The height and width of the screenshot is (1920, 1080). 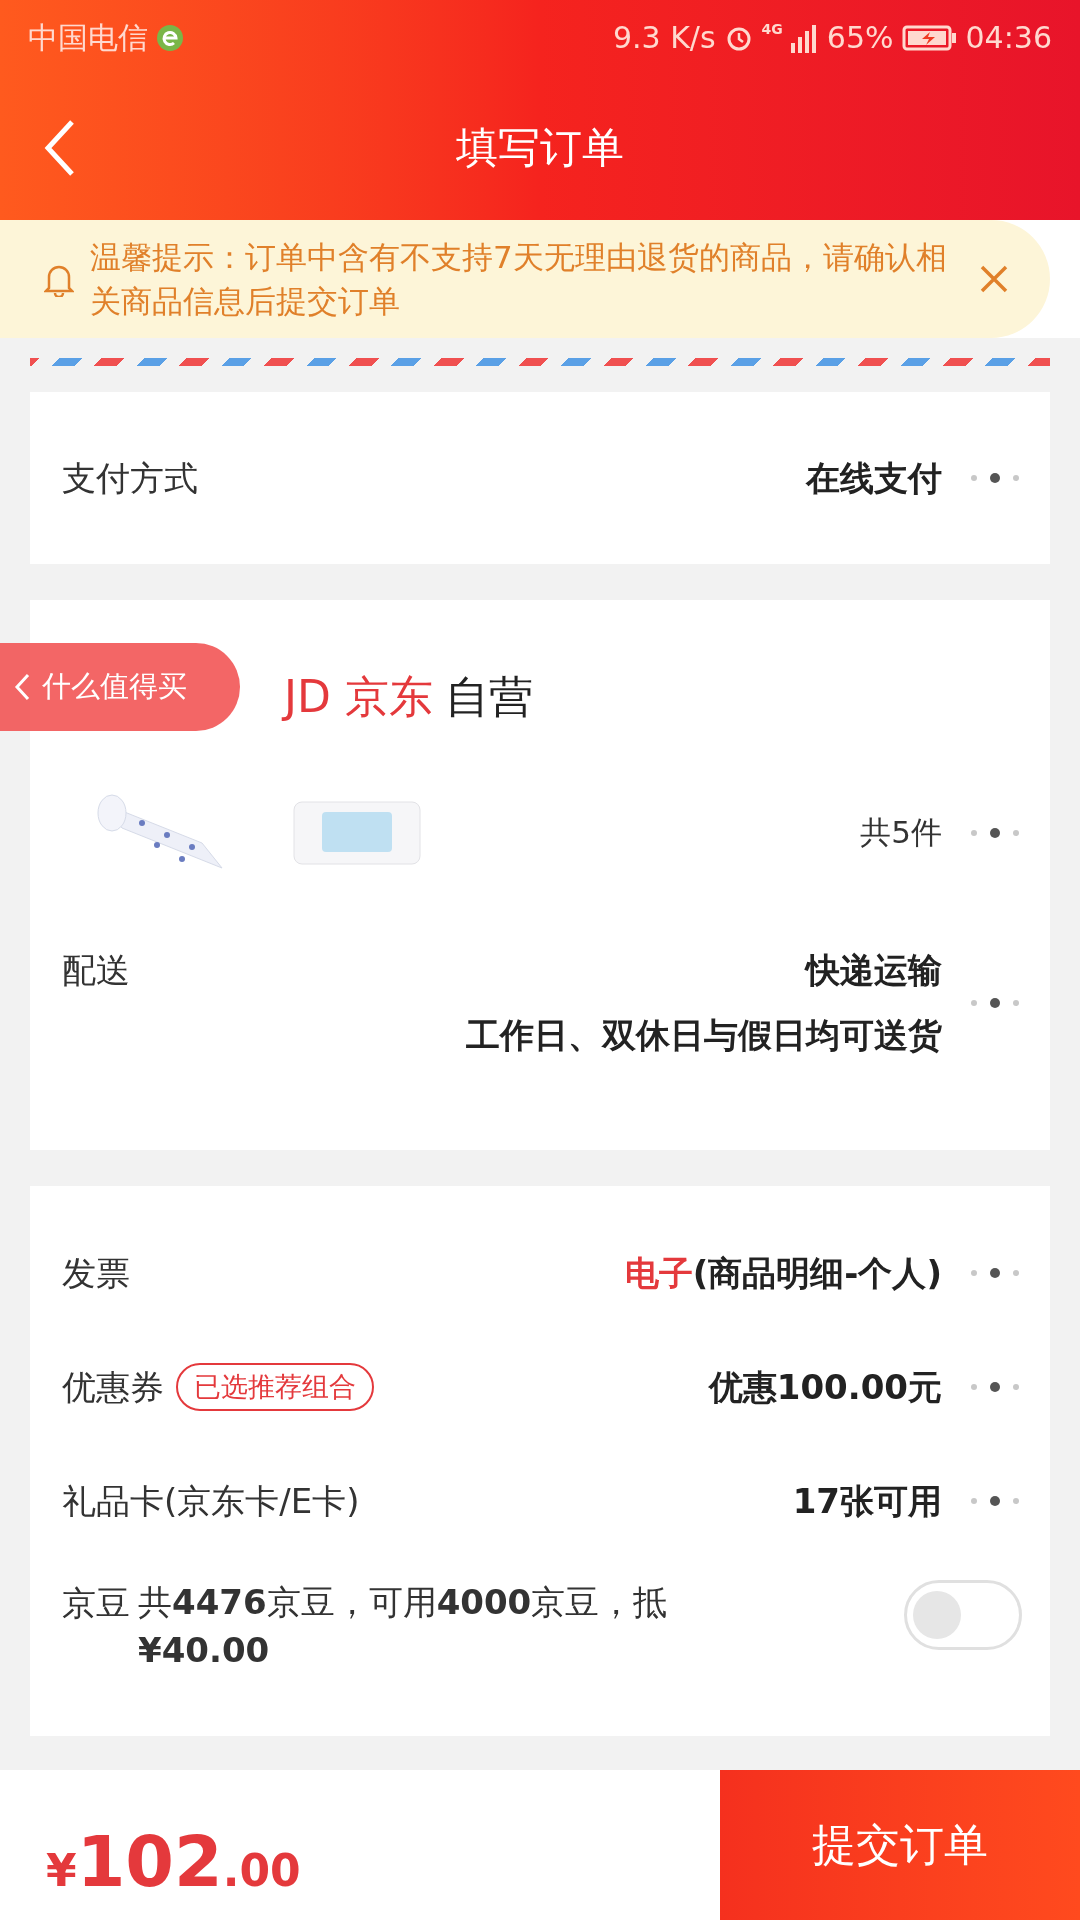 What do you see at coordinates (901, 833) in the screenshot?
I see `item-count: 共5件` at bounding box center [901, 833].